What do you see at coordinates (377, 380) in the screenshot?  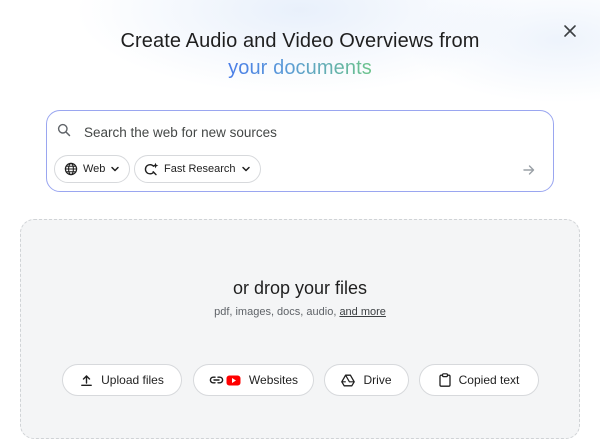 I see `drive-label: Drive` at bounding box center [377, 380].